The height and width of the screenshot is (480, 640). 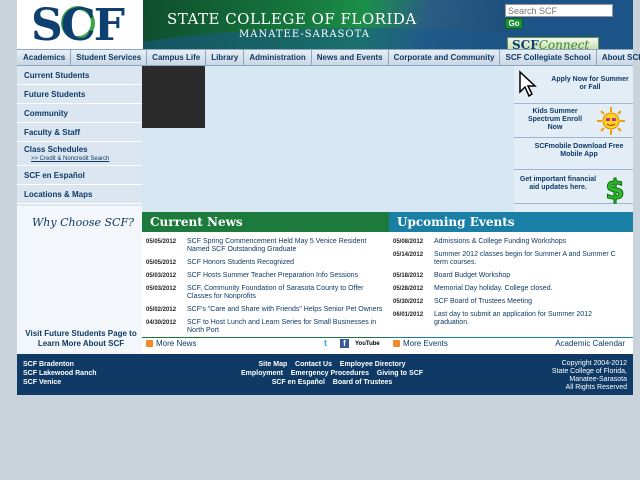 What do you see at coordinates (262, 373) in the screenshot?
I see `footer-link-employment: Employment` at bounding box center [262, 373].